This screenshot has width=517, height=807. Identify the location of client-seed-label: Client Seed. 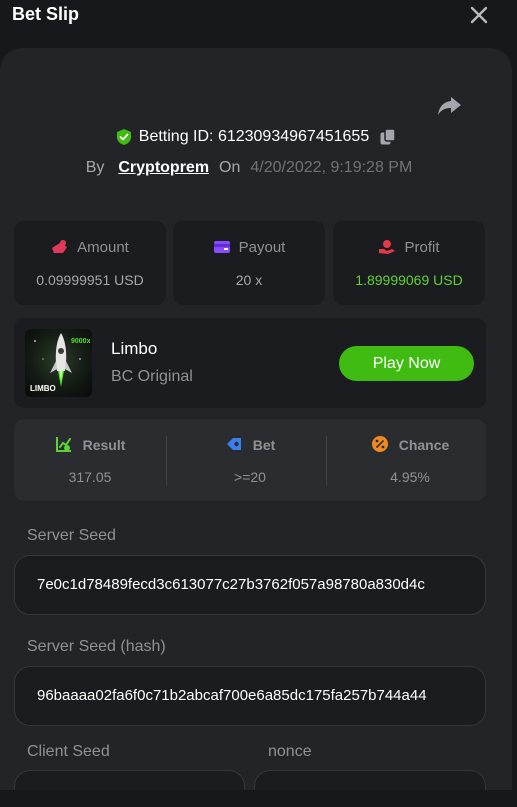
(68, 751).